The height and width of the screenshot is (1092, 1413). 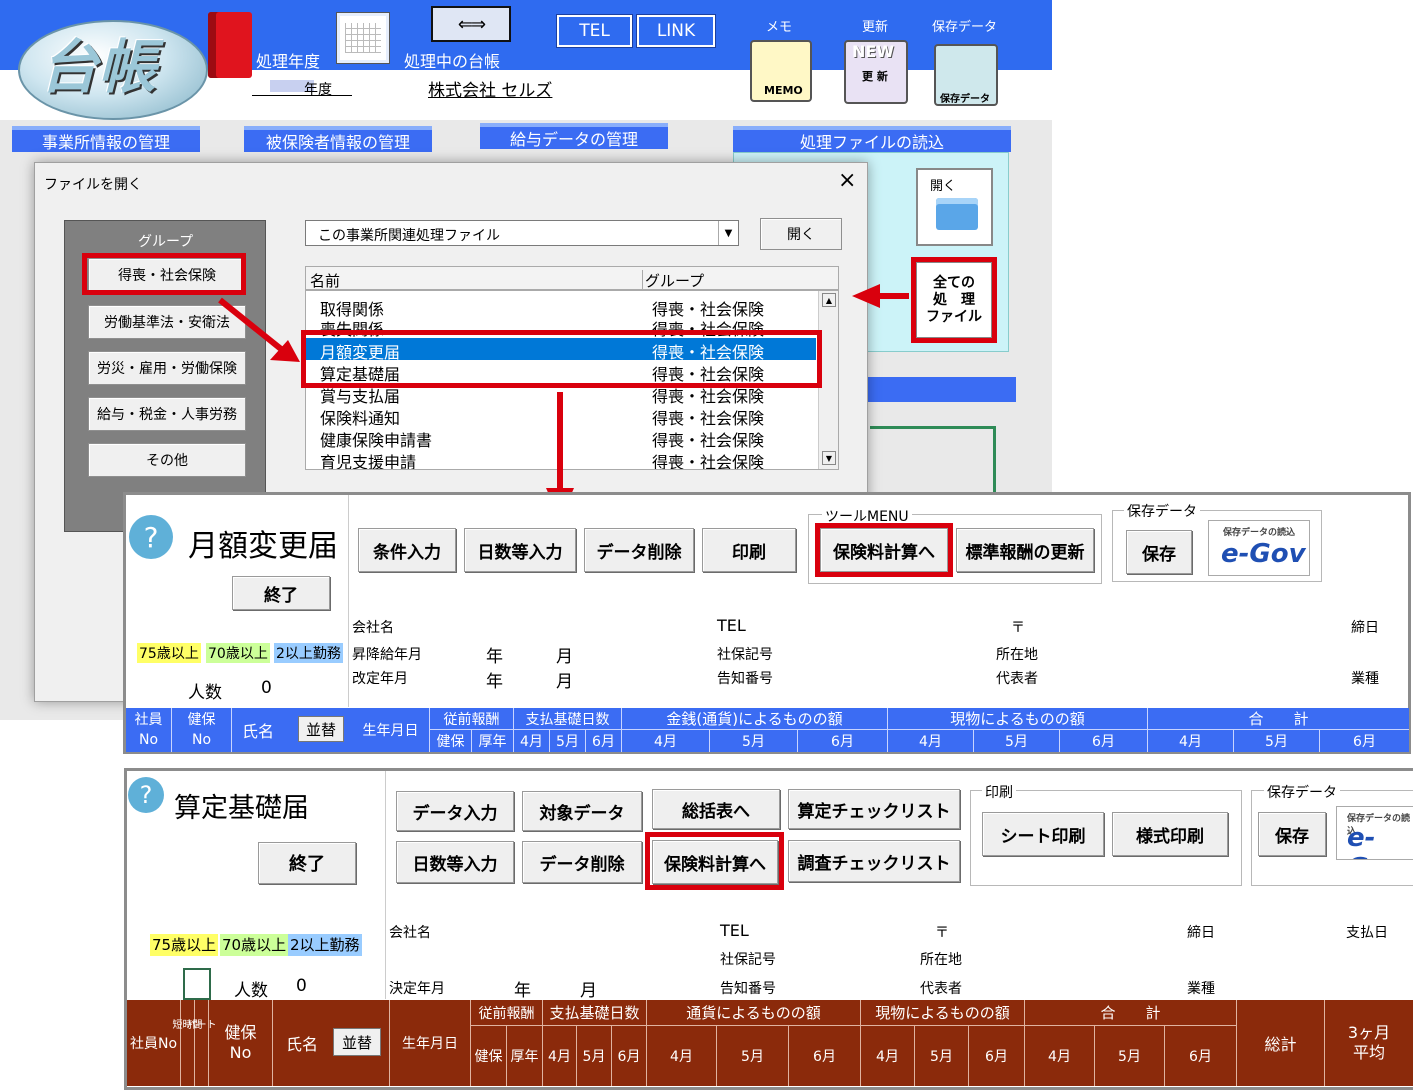 I want to click on santei-info-decision-month: 決定年月, so click(x=417, y=989).